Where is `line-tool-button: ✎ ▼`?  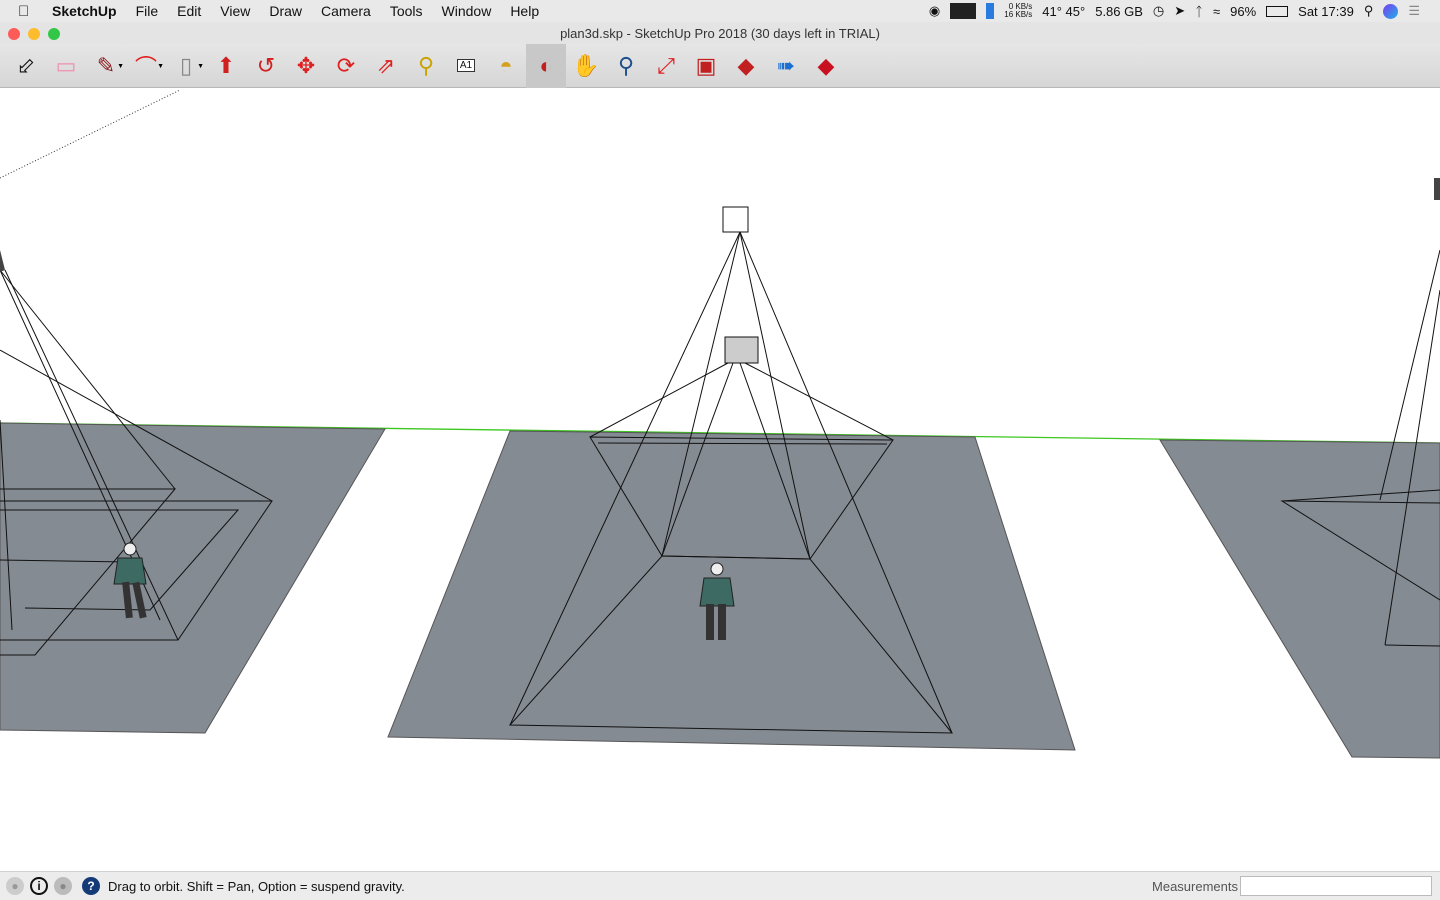
line-tool-button: ✎ ▼ is located at coordinates (106, 66).